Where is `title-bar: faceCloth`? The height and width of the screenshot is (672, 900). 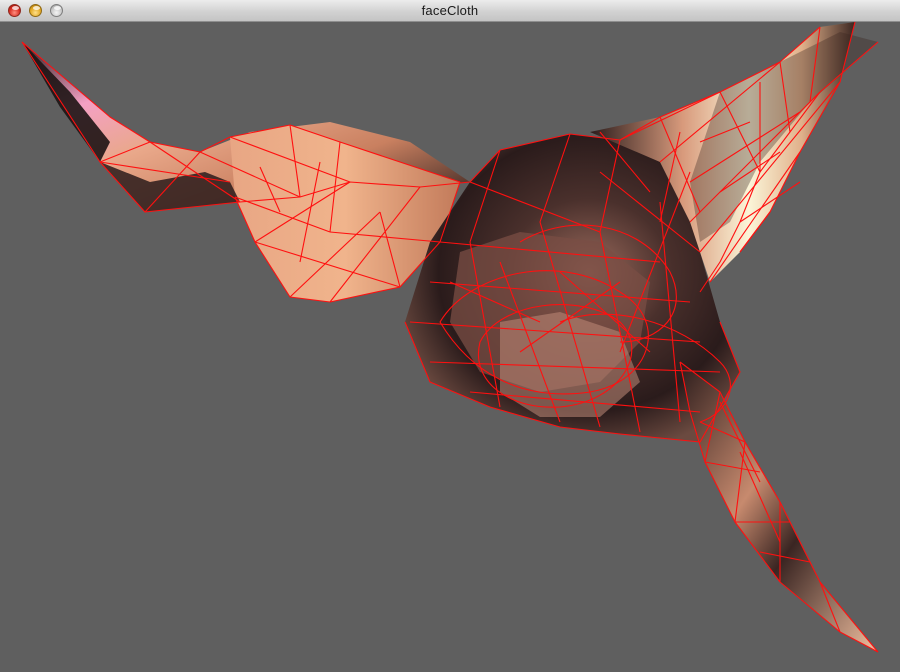 title-bar: faceCloth is located at coordinates (450, 11).